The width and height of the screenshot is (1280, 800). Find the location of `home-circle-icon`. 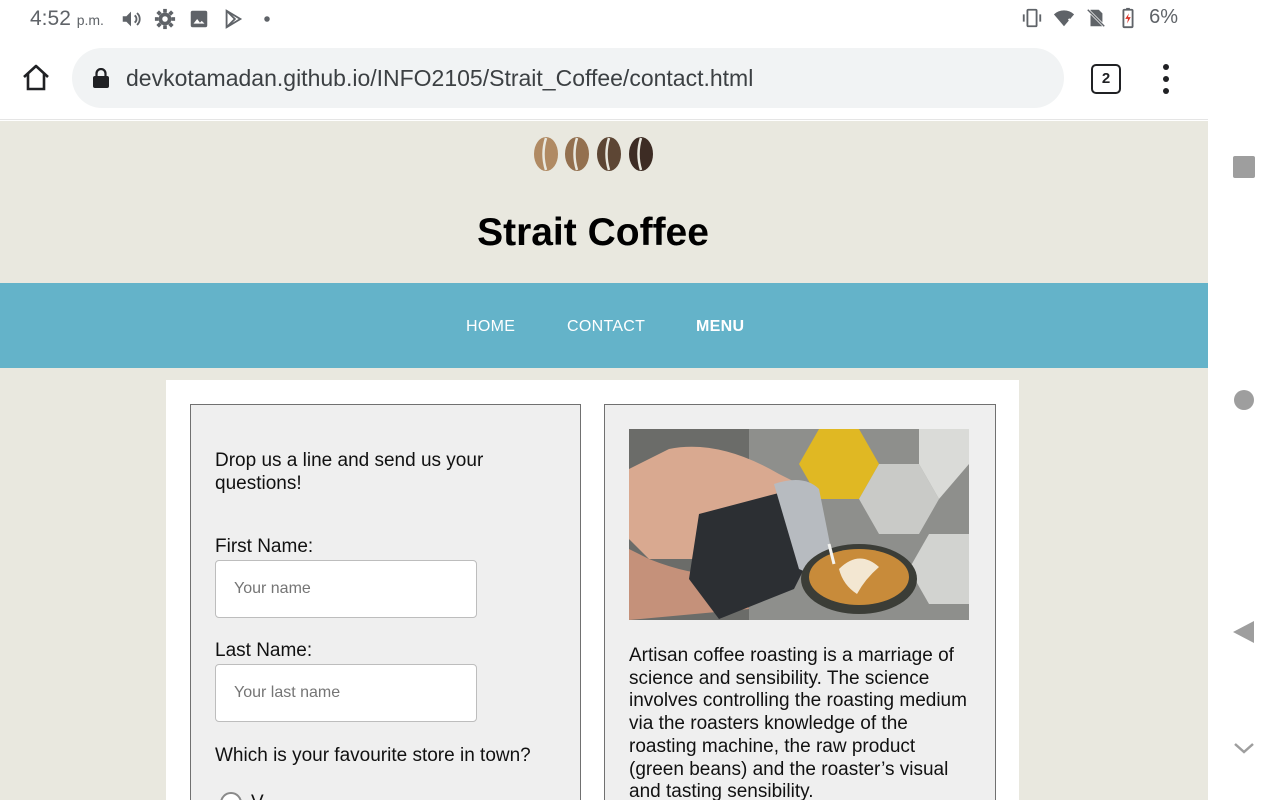

home-circle-icon is located at coordinates (1244, 400).